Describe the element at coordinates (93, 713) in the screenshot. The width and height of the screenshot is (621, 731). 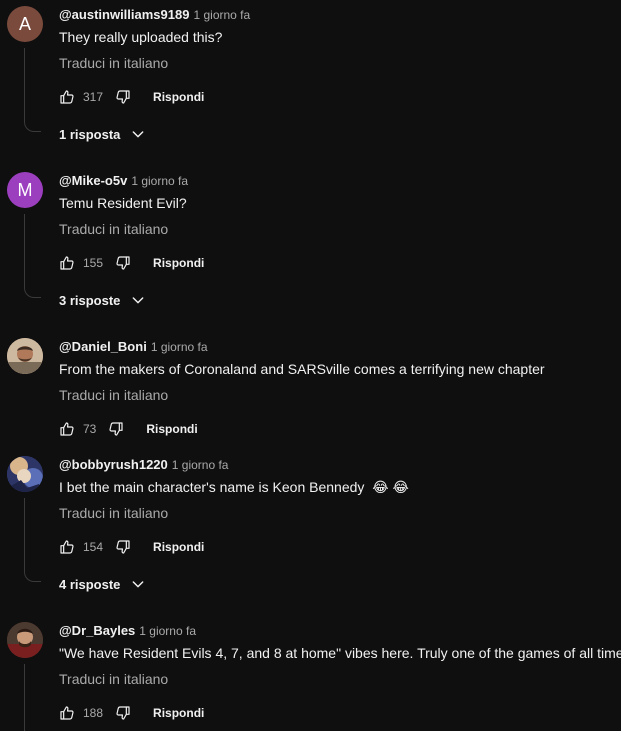
I see `like-count: 188` at that location.